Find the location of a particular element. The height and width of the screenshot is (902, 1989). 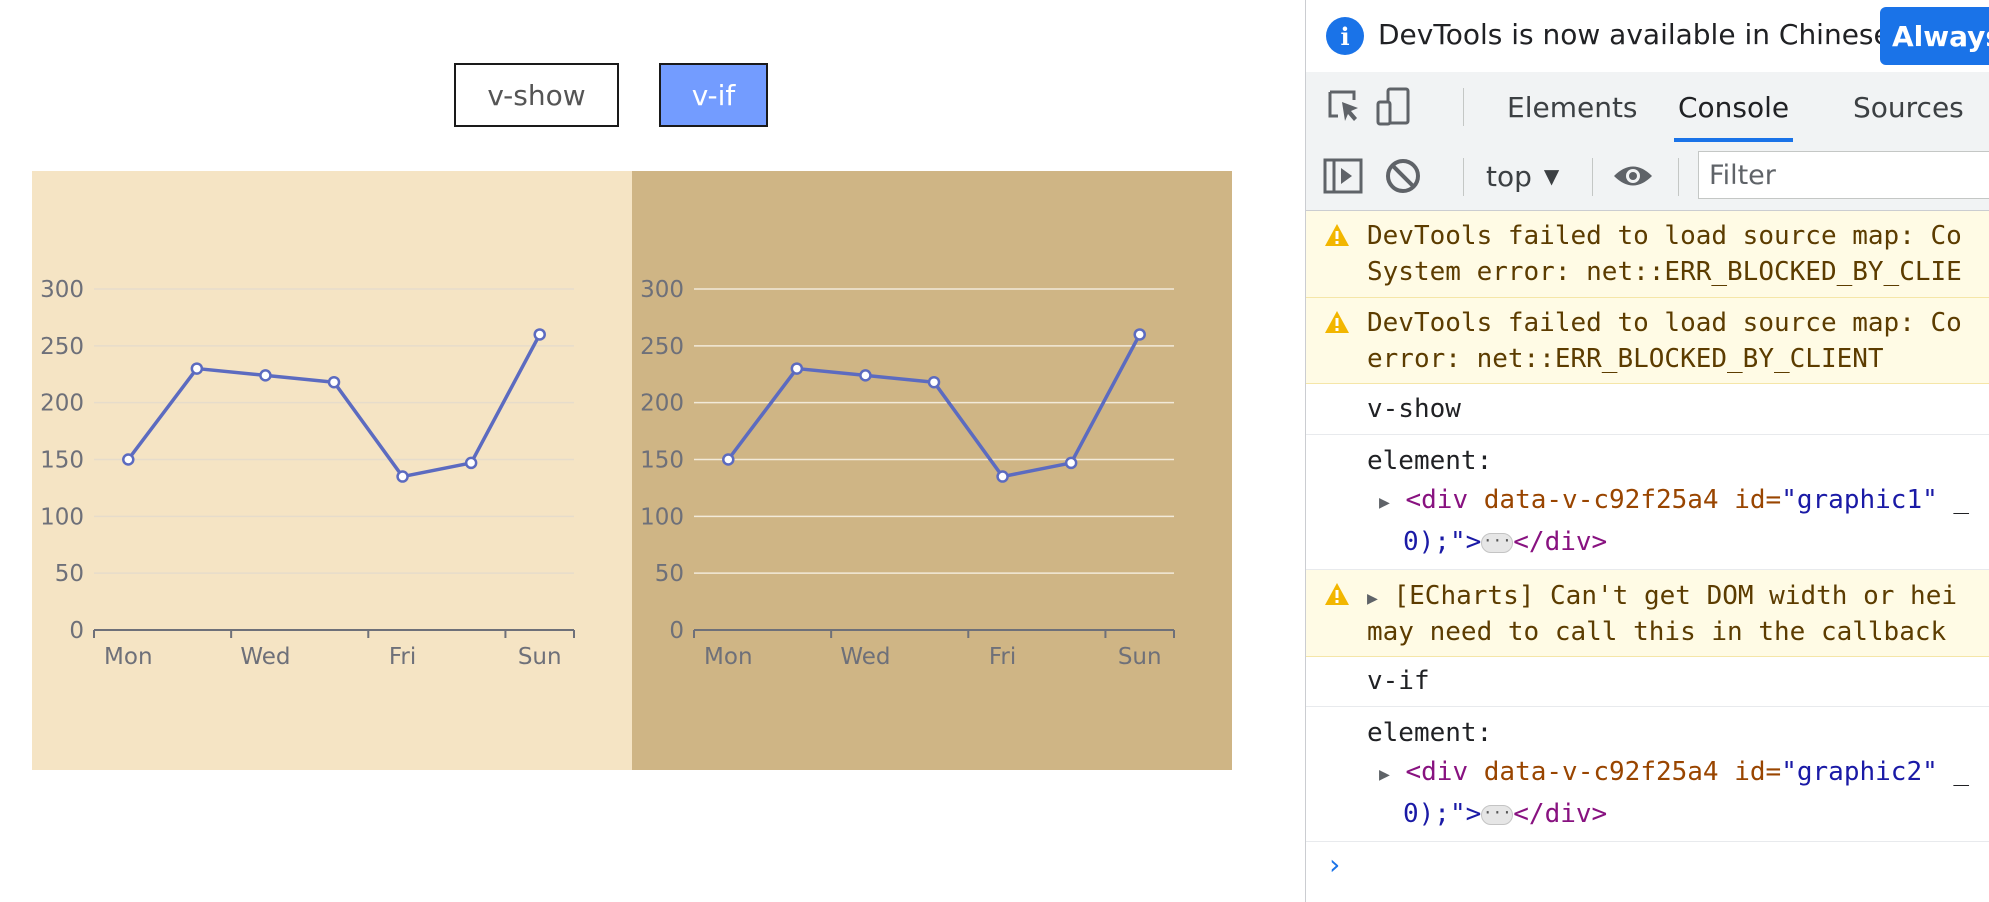

tab-elements: Elements is located at coordinates (1572, 107).